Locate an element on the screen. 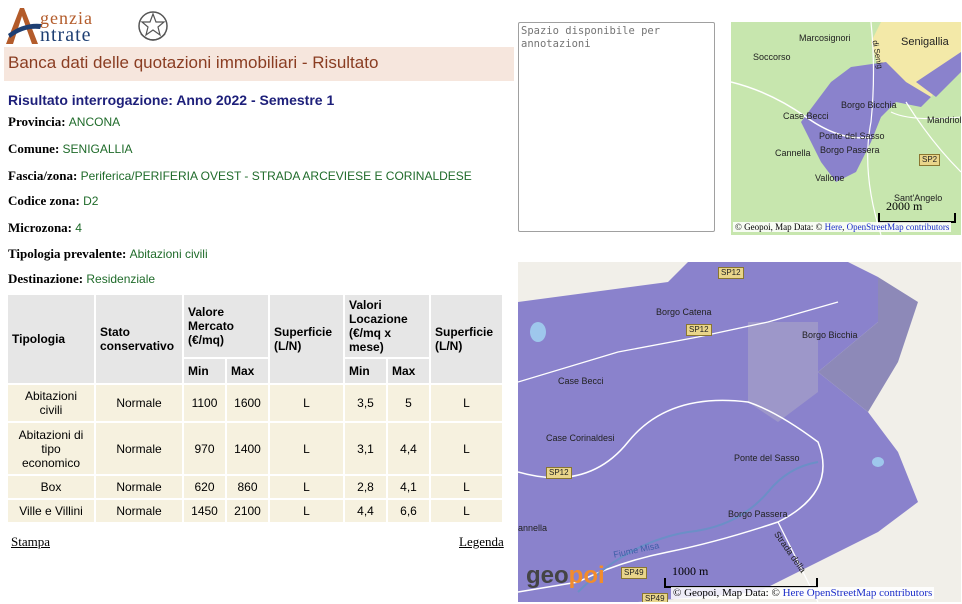  cell-loc-max: 6,6 is located at coordinates (408, 511).